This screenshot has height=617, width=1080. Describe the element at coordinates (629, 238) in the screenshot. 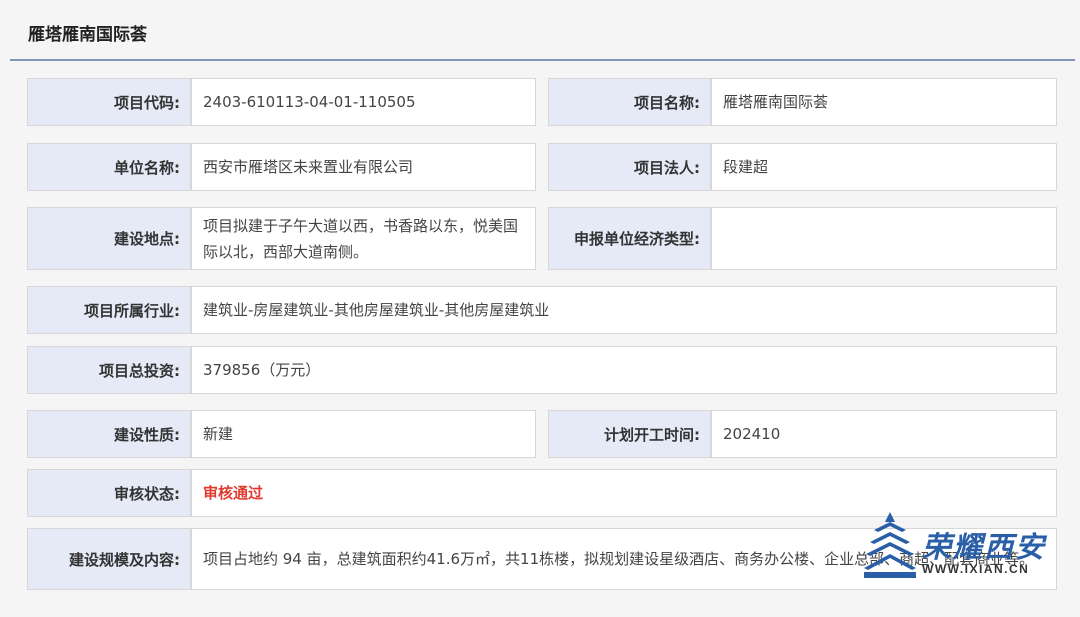

I see `label-economic-type: 申报单位经济类型:` at that location.